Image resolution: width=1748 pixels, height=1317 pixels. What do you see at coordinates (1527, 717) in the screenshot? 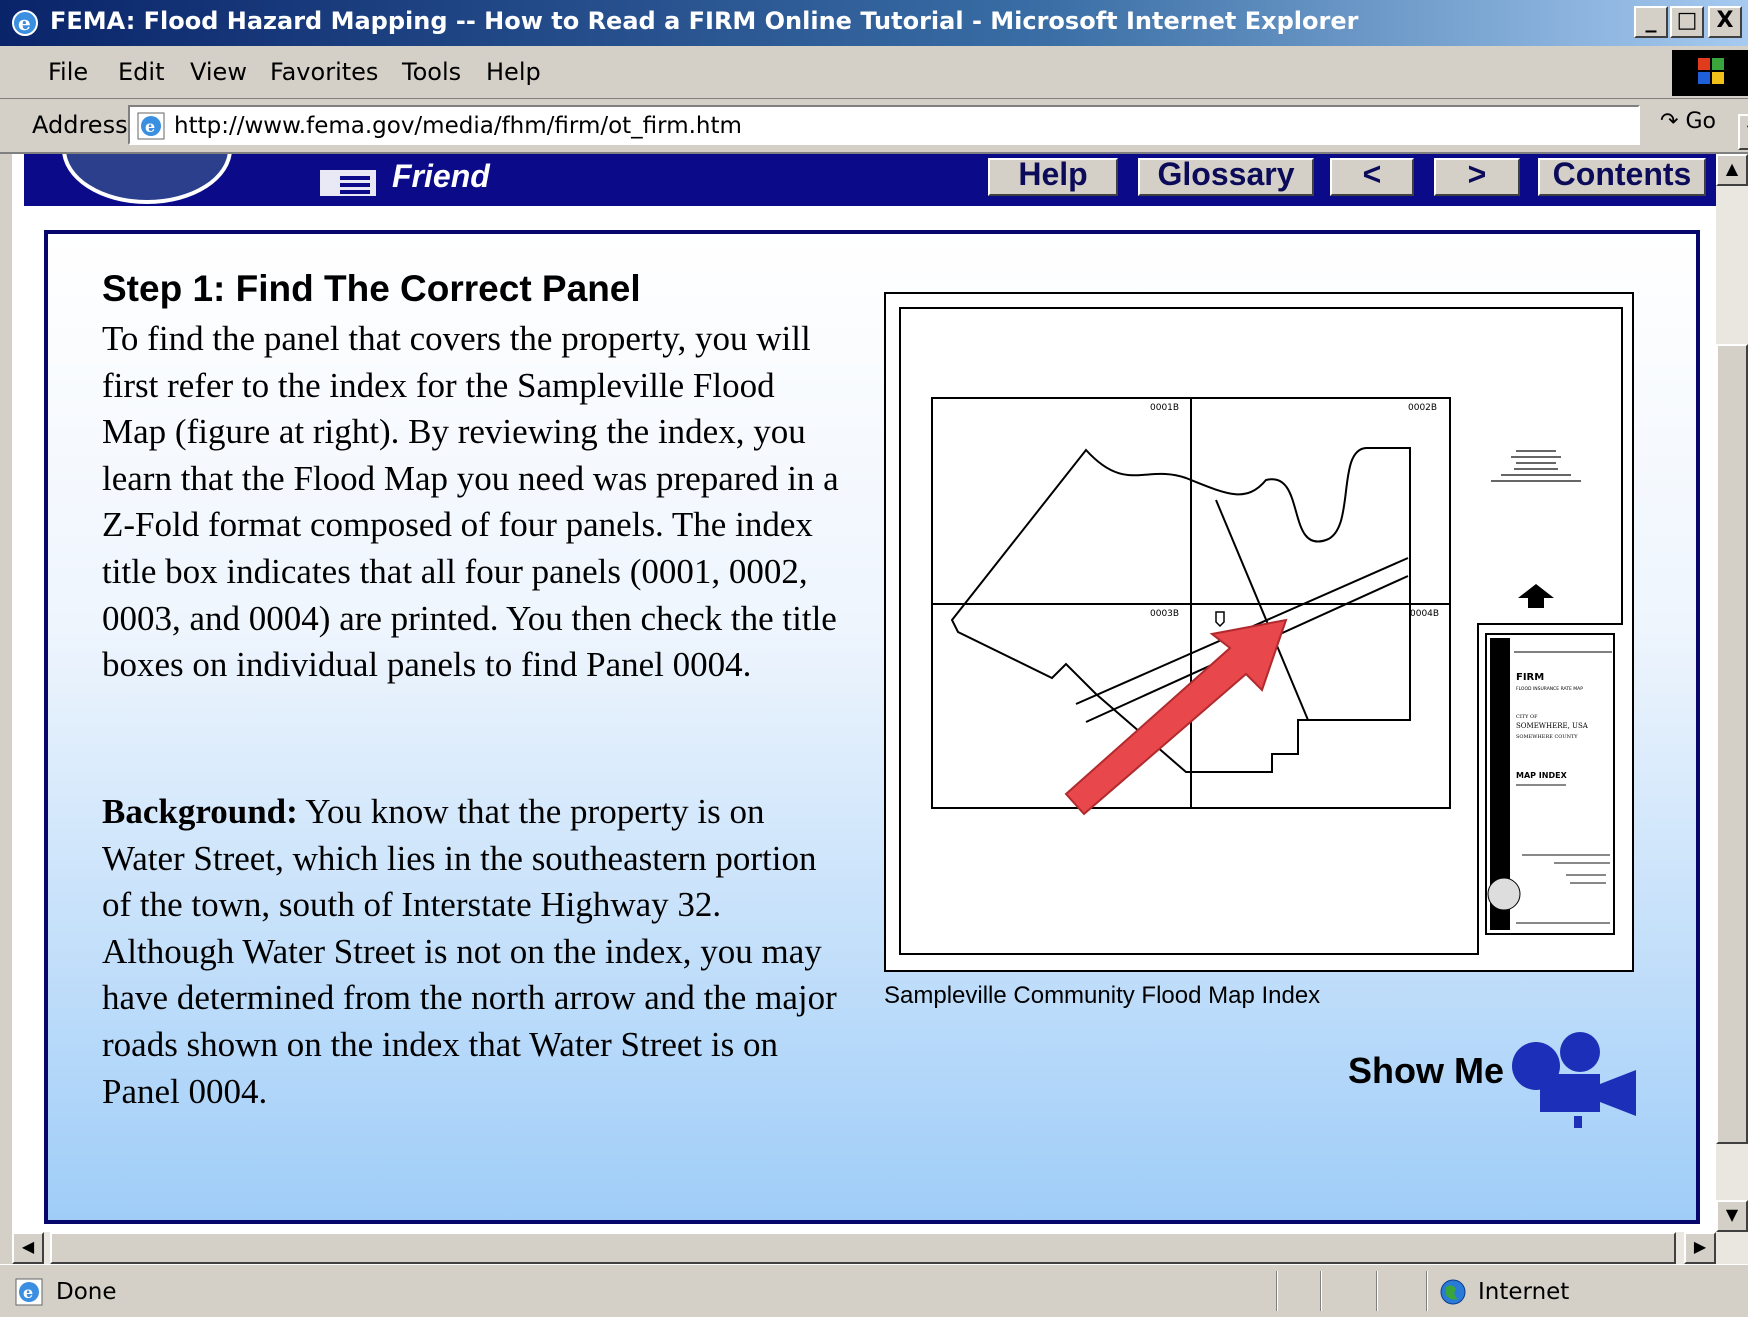
I see `city-of-label: CITY OF` at bounding box center [1527, 717].